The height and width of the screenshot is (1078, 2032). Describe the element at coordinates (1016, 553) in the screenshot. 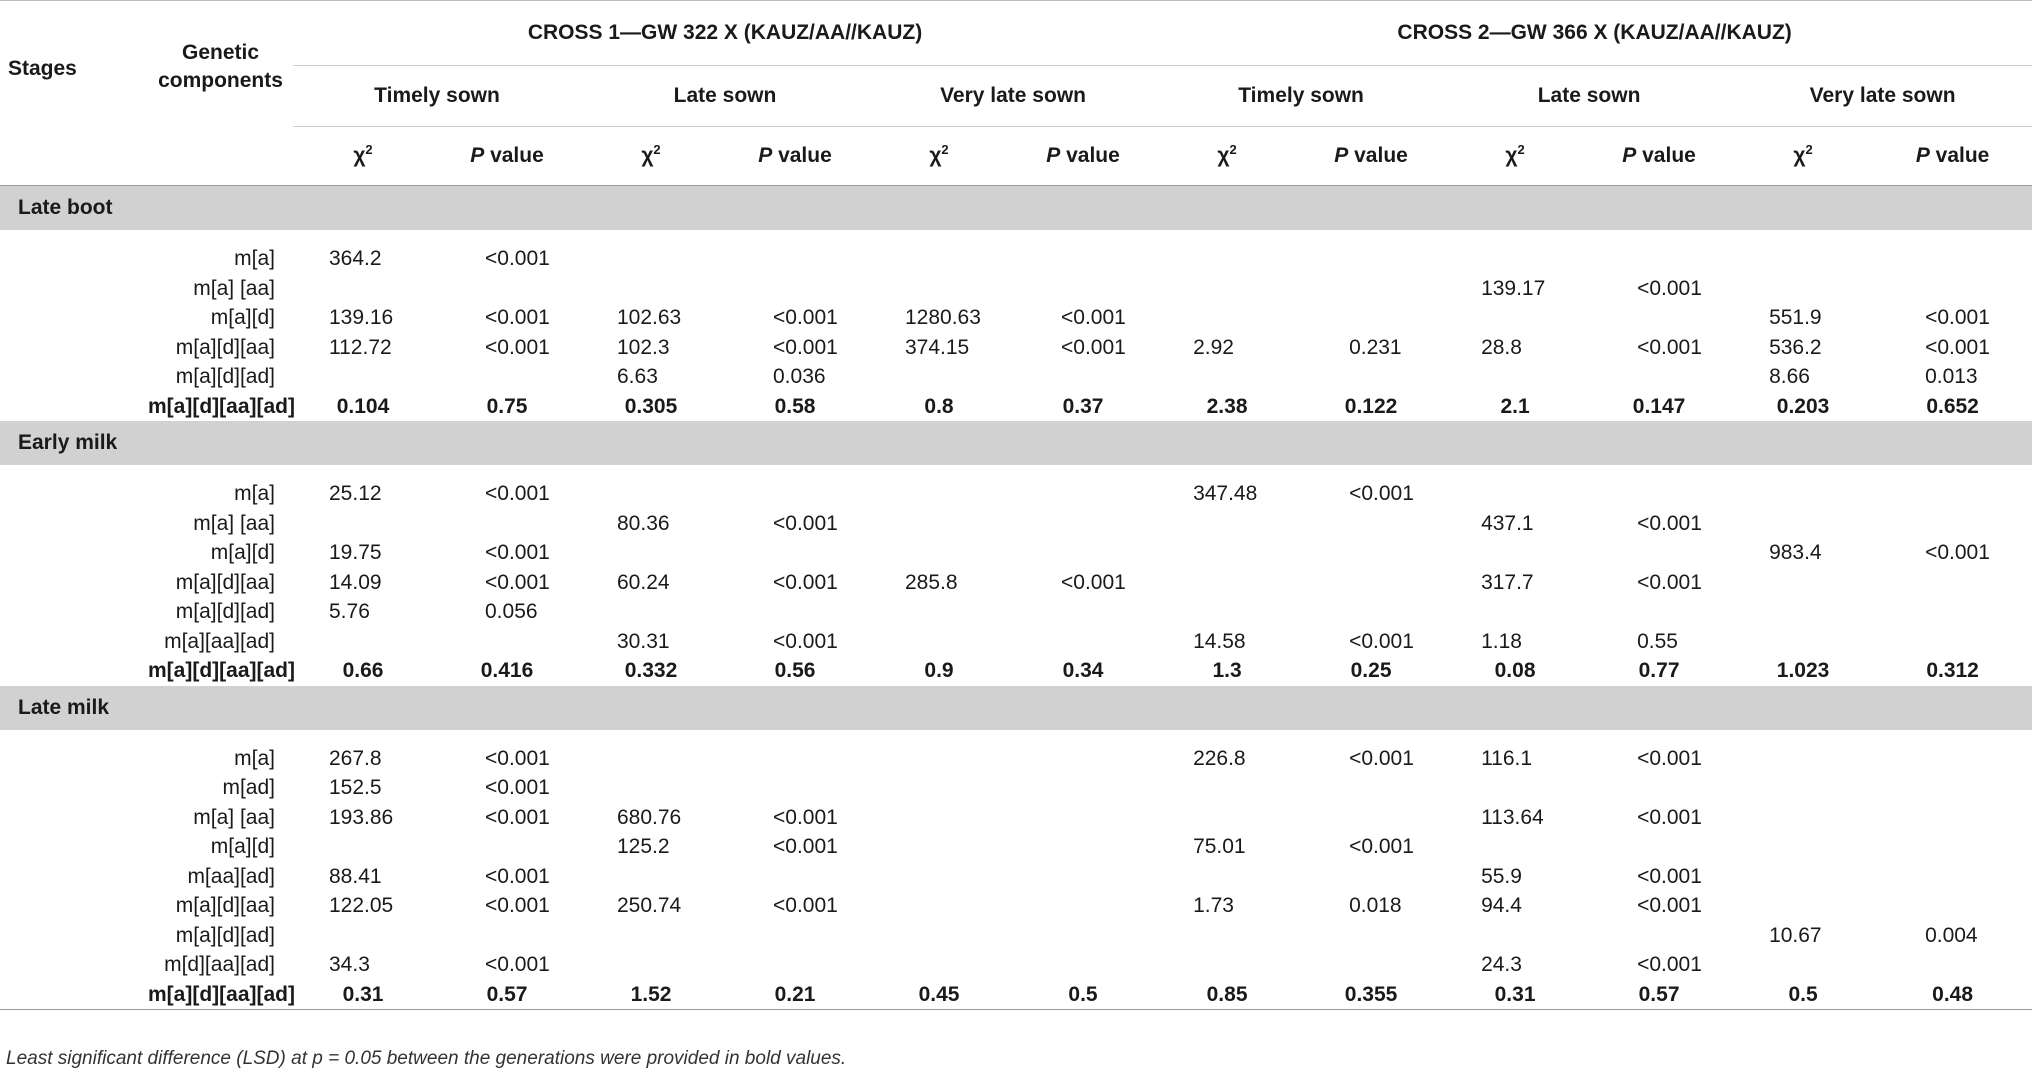

I see `table-row: m[a][d] 19.75 <0.001 983.4 <0.001` at that location.